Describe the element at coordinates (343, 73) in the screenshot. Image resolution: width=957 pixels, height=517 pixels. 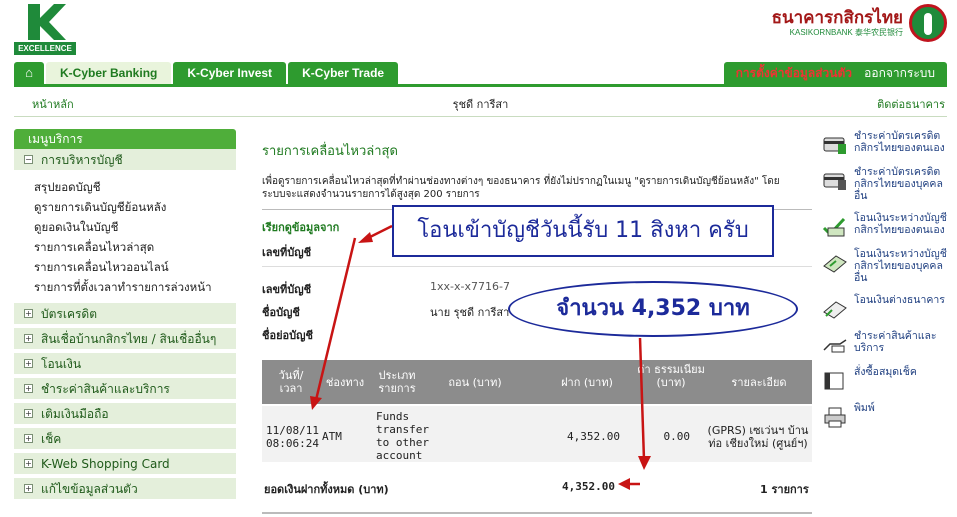
I see `tab-k-cyber-trade: K-Cyber Trade` at that location.